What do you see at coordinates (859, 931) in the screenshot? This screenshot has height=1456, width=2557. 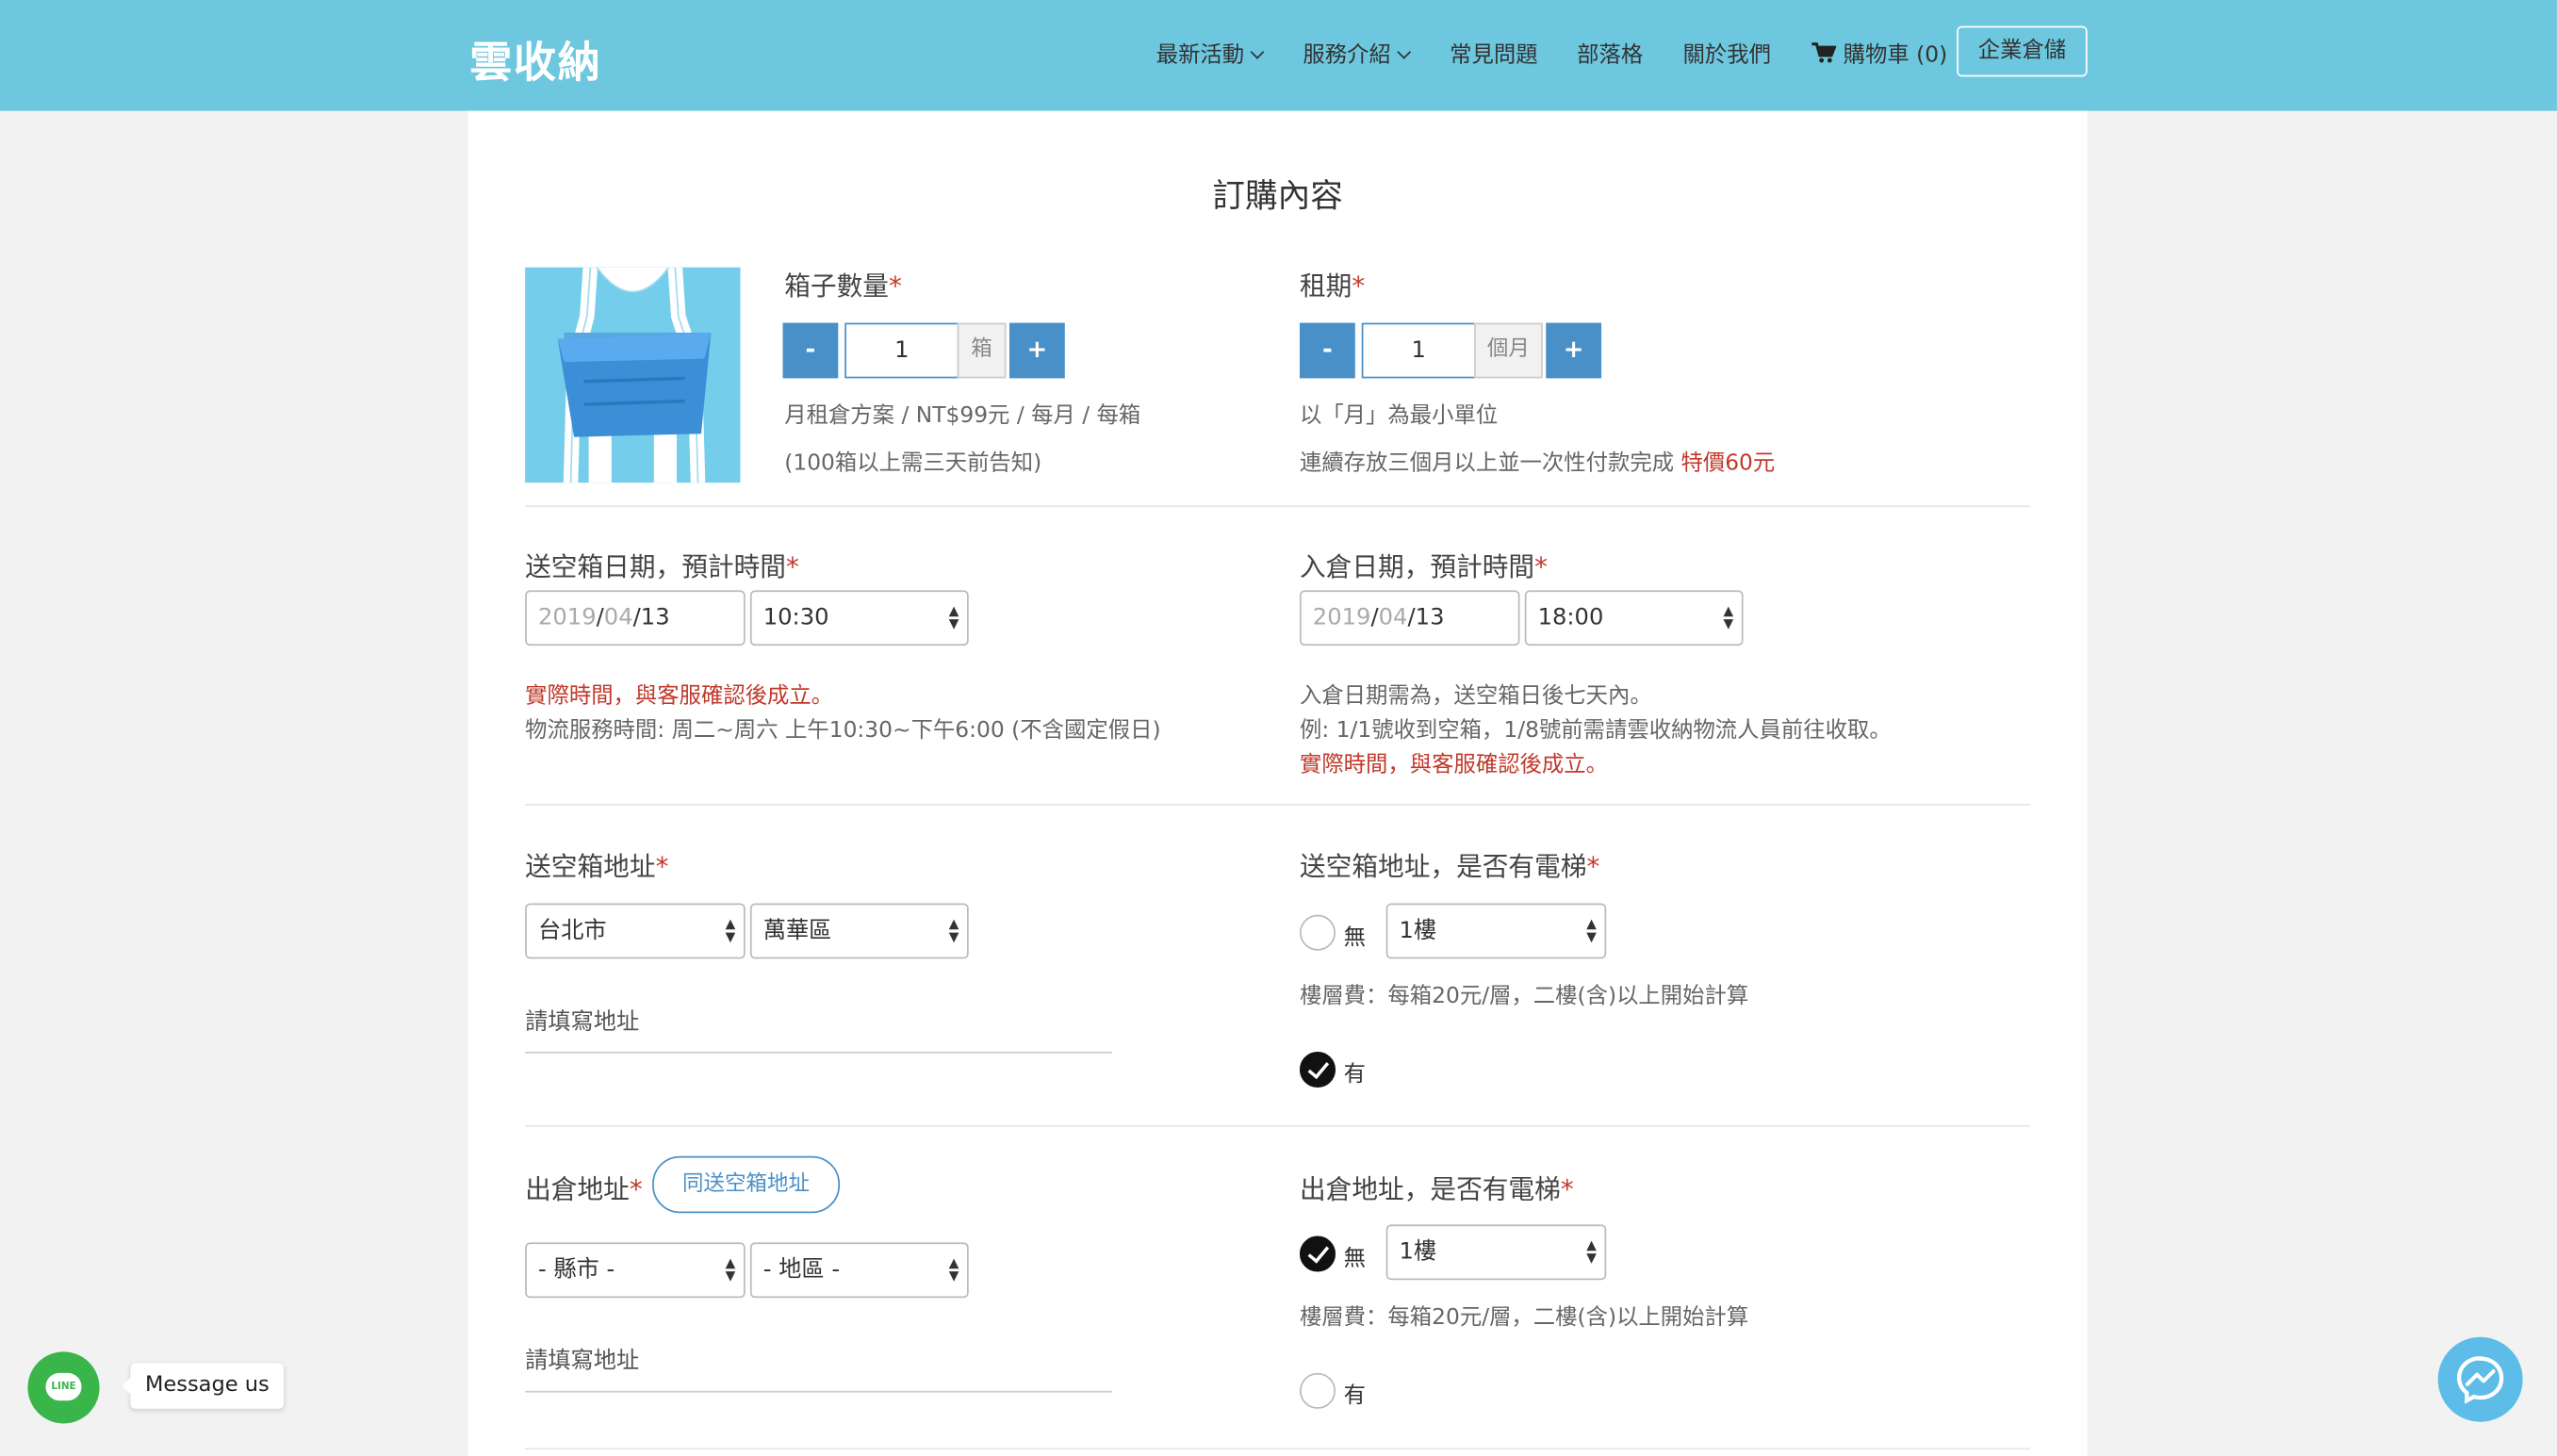 I see `delivery-district-select: 萬華區 ▲ ▼` at bounding box center [859, 931].